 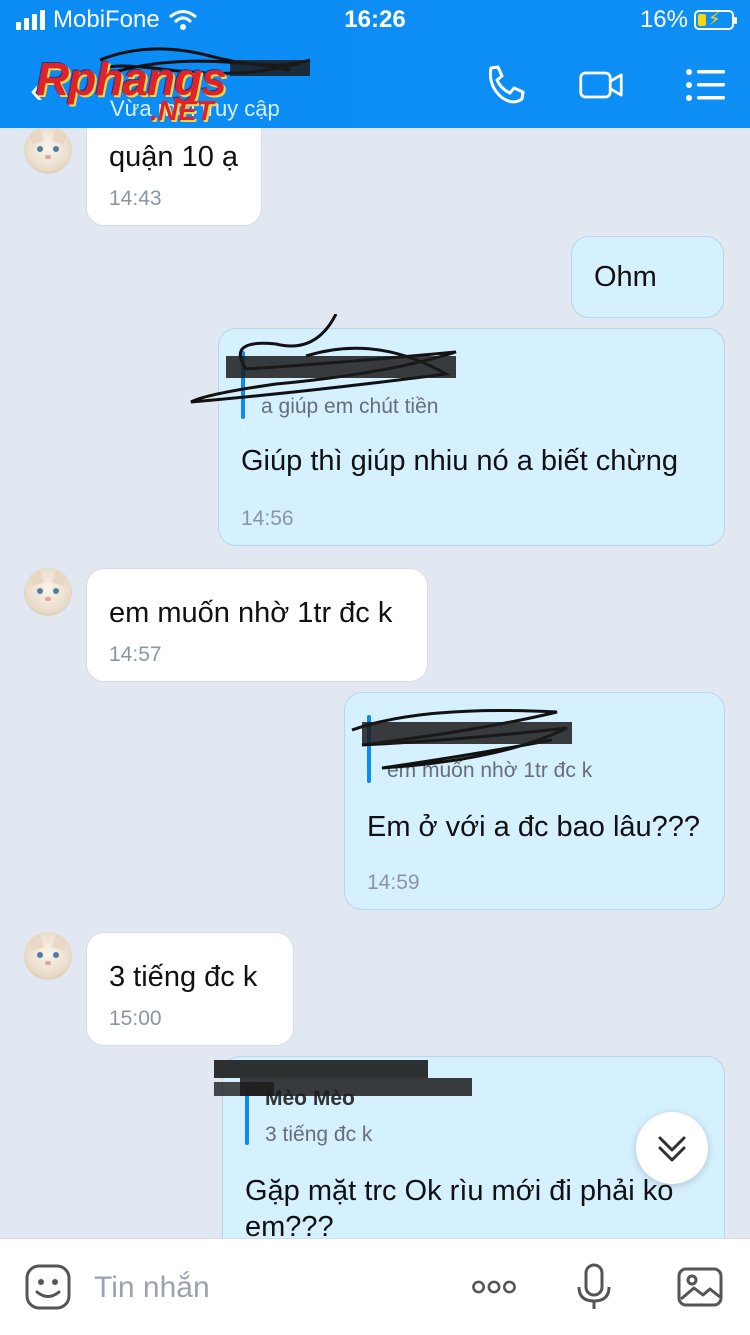 I want to click on message-input, so click(x=264, y=1288).